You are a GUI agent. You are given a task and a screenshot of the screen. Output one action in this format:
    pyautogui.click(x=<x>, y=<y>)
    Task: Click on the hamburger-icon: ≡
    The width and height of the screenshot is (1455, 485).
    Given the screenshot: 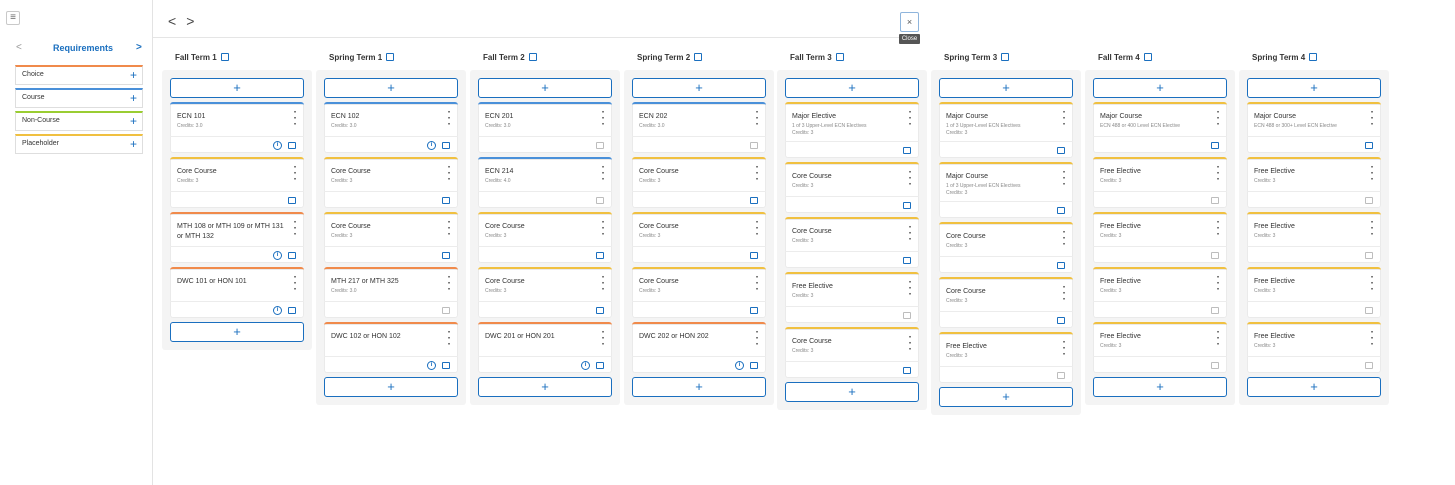 What is the action you would take?
    pyautogui.click(x=13, y=18)
    